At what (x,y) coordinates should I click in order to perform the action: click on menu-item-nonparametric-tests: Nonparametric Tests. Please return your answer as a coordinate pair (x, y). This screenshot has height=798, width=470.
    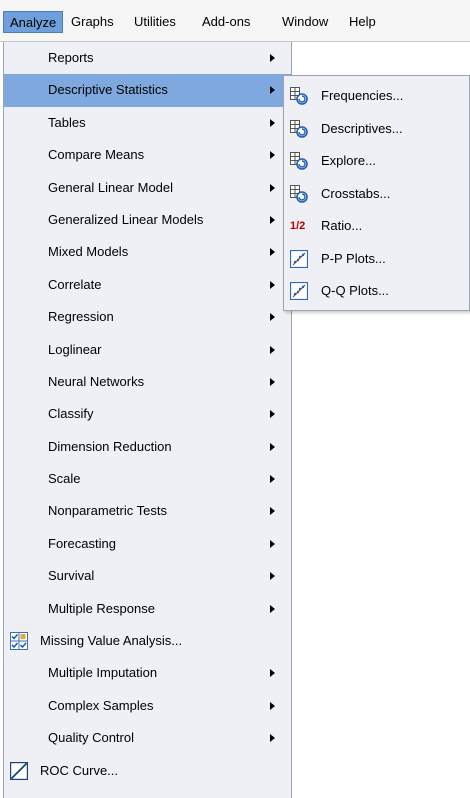
    Looking at the image, I should click on (147, 511).